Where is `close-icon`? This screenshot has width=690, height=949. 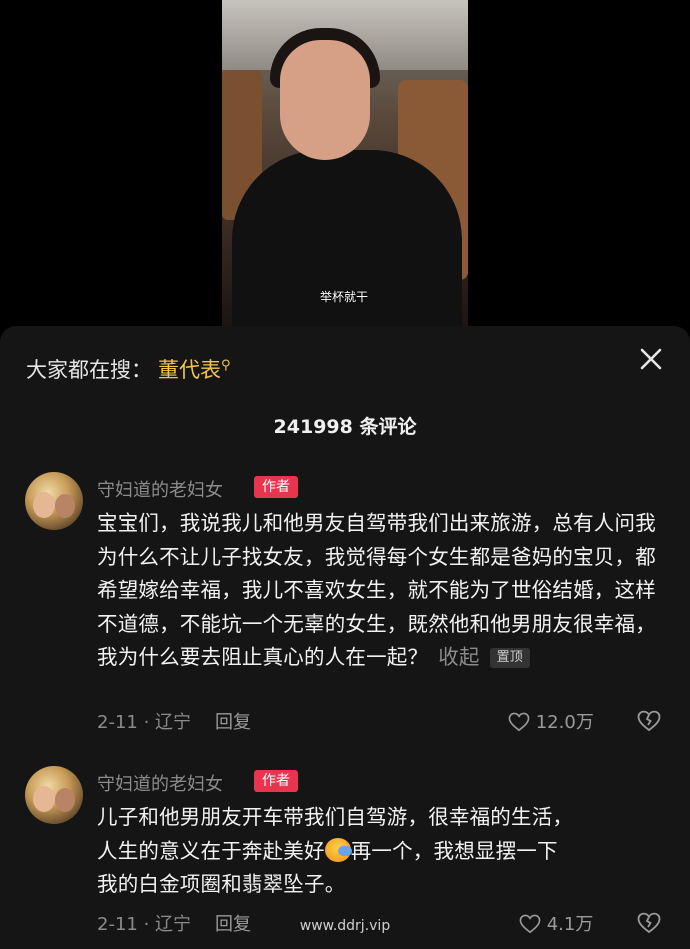
close-icon is located at coordinates (651, 359).